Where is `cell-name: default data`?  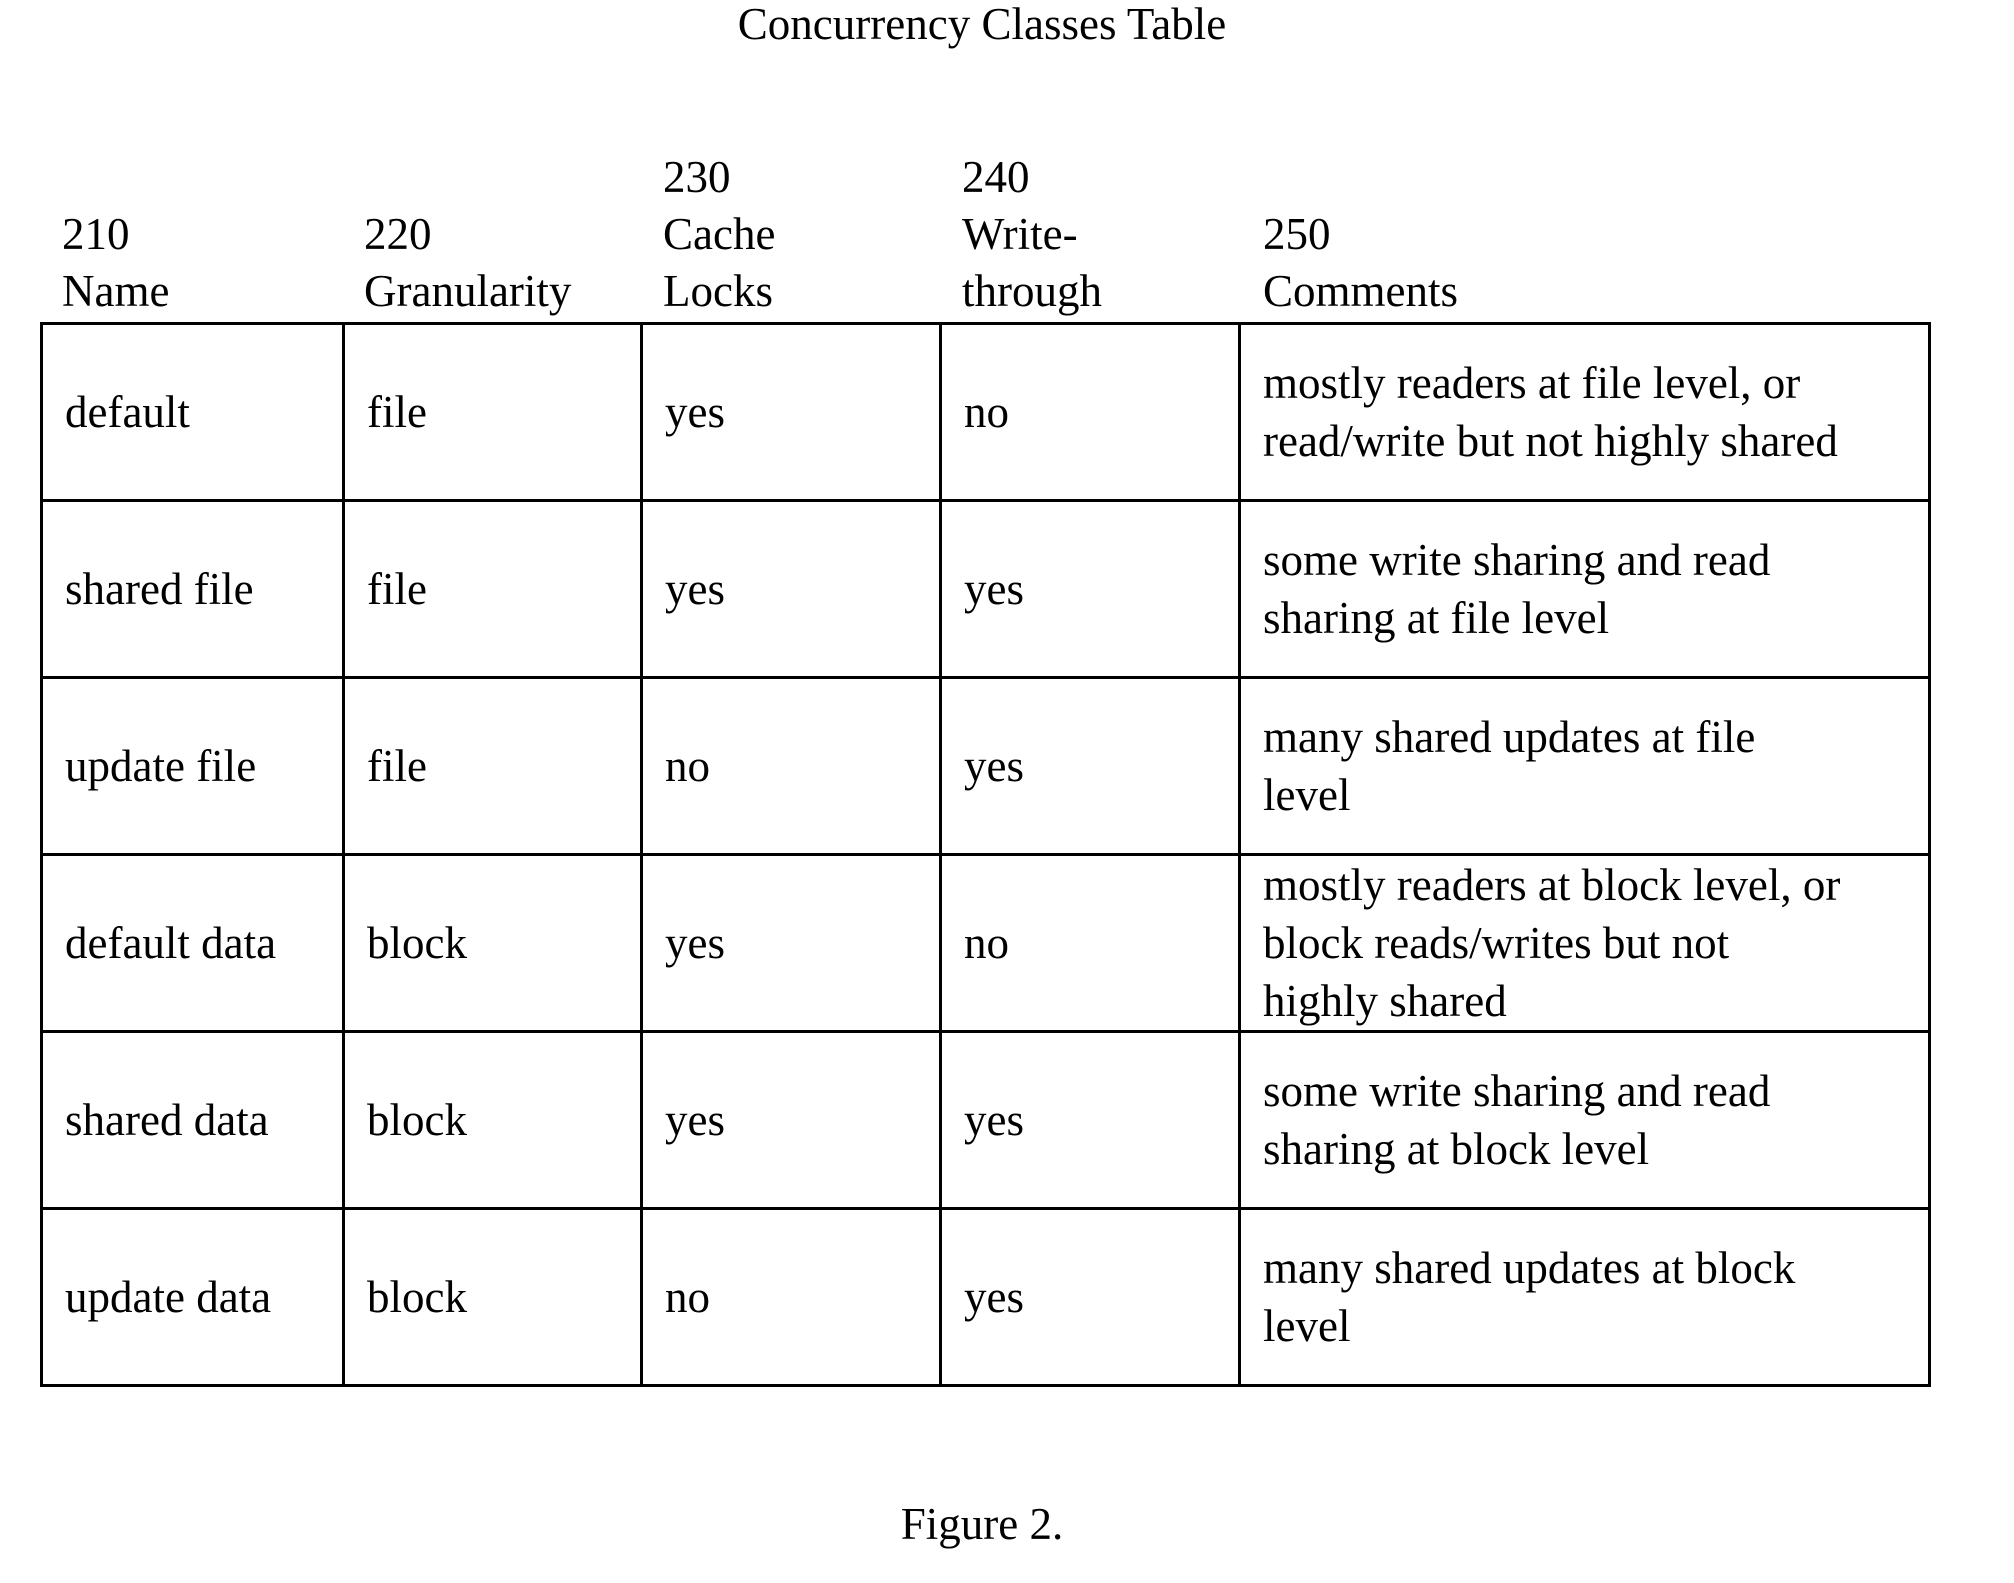 cell-name: default data is located at coordinates (192, 943).